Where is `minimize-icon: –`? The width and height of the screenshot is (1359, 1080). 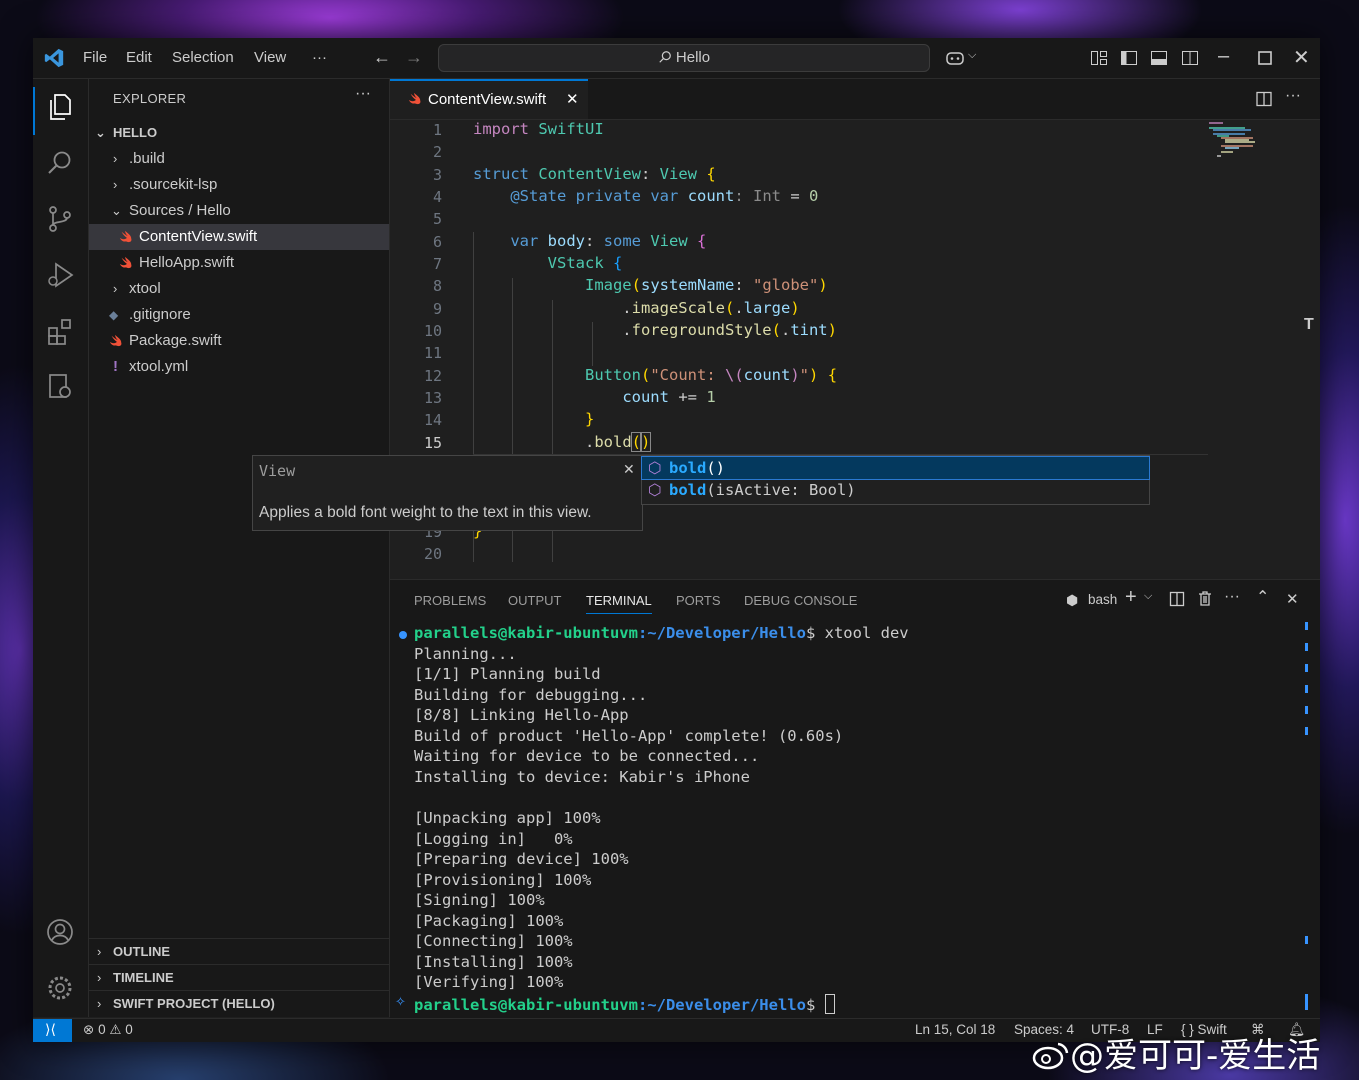
minimize-icon: – is located at coordinates (1223, 56).